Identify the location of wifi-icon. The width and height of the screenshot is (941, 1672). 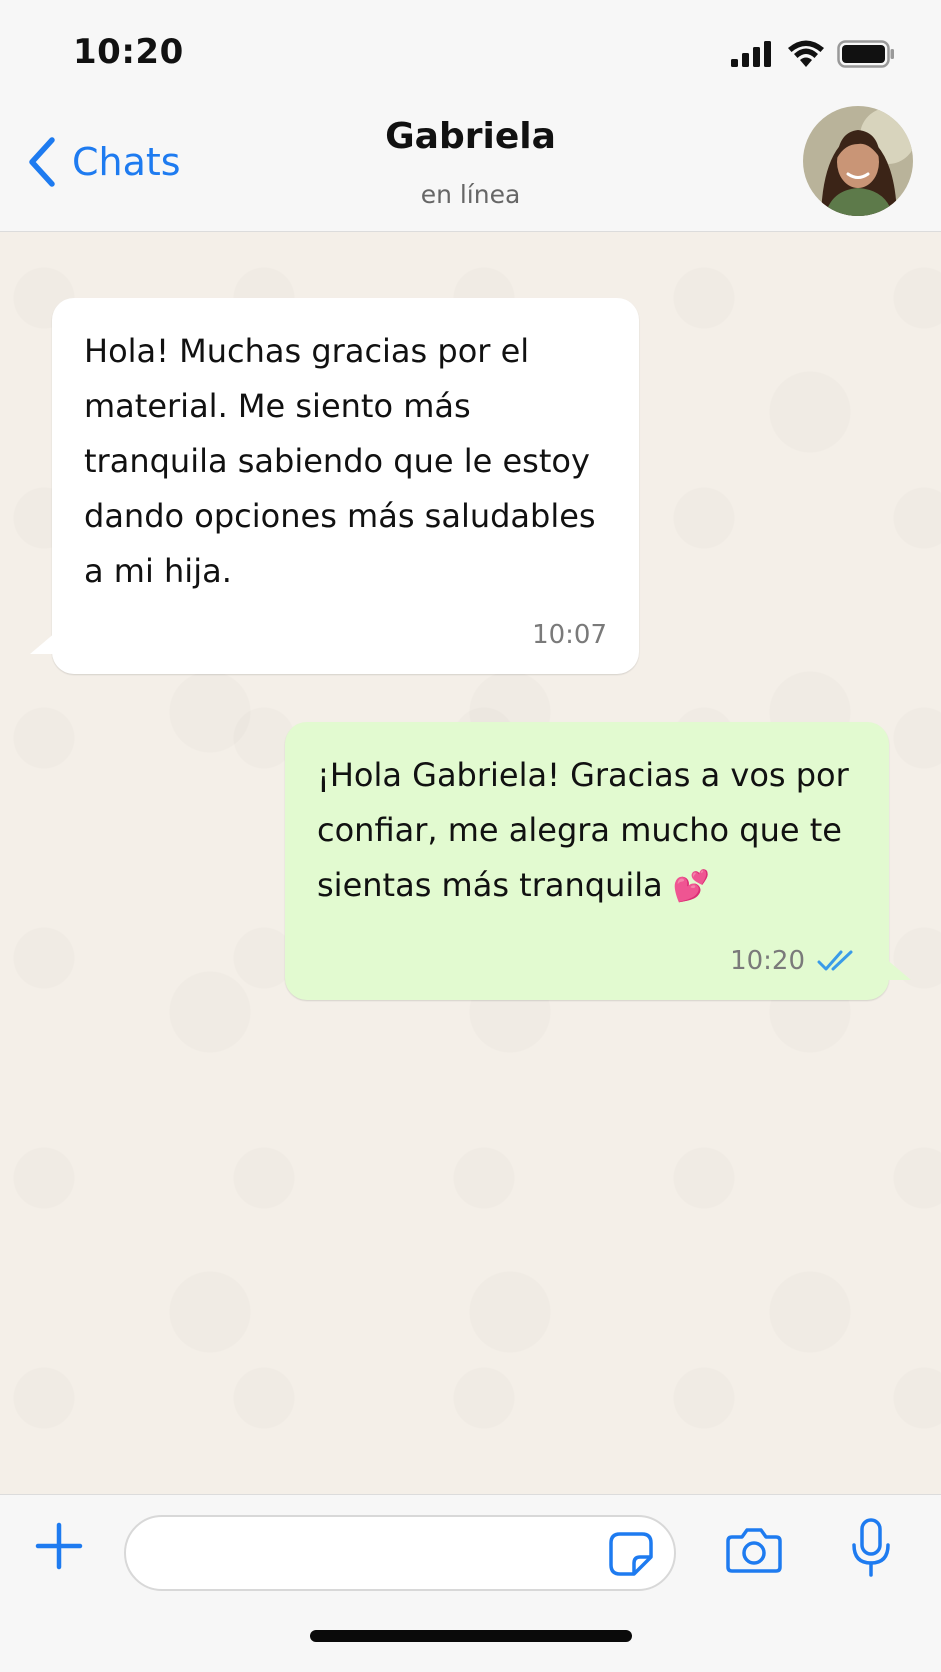
(806, 53).